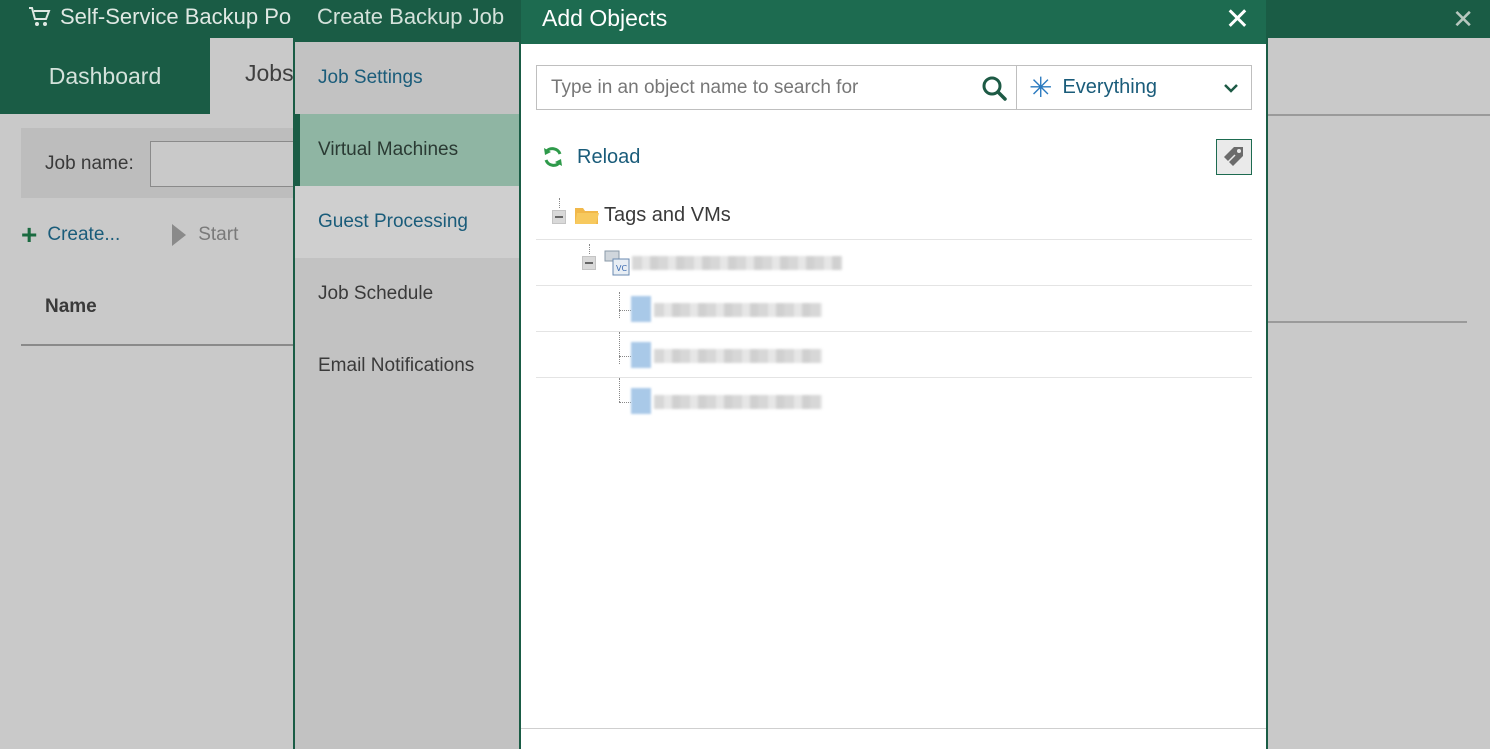 This screenshot has height=749, width=1490. I want to click on reload-button: Reload, so click(590, 157).